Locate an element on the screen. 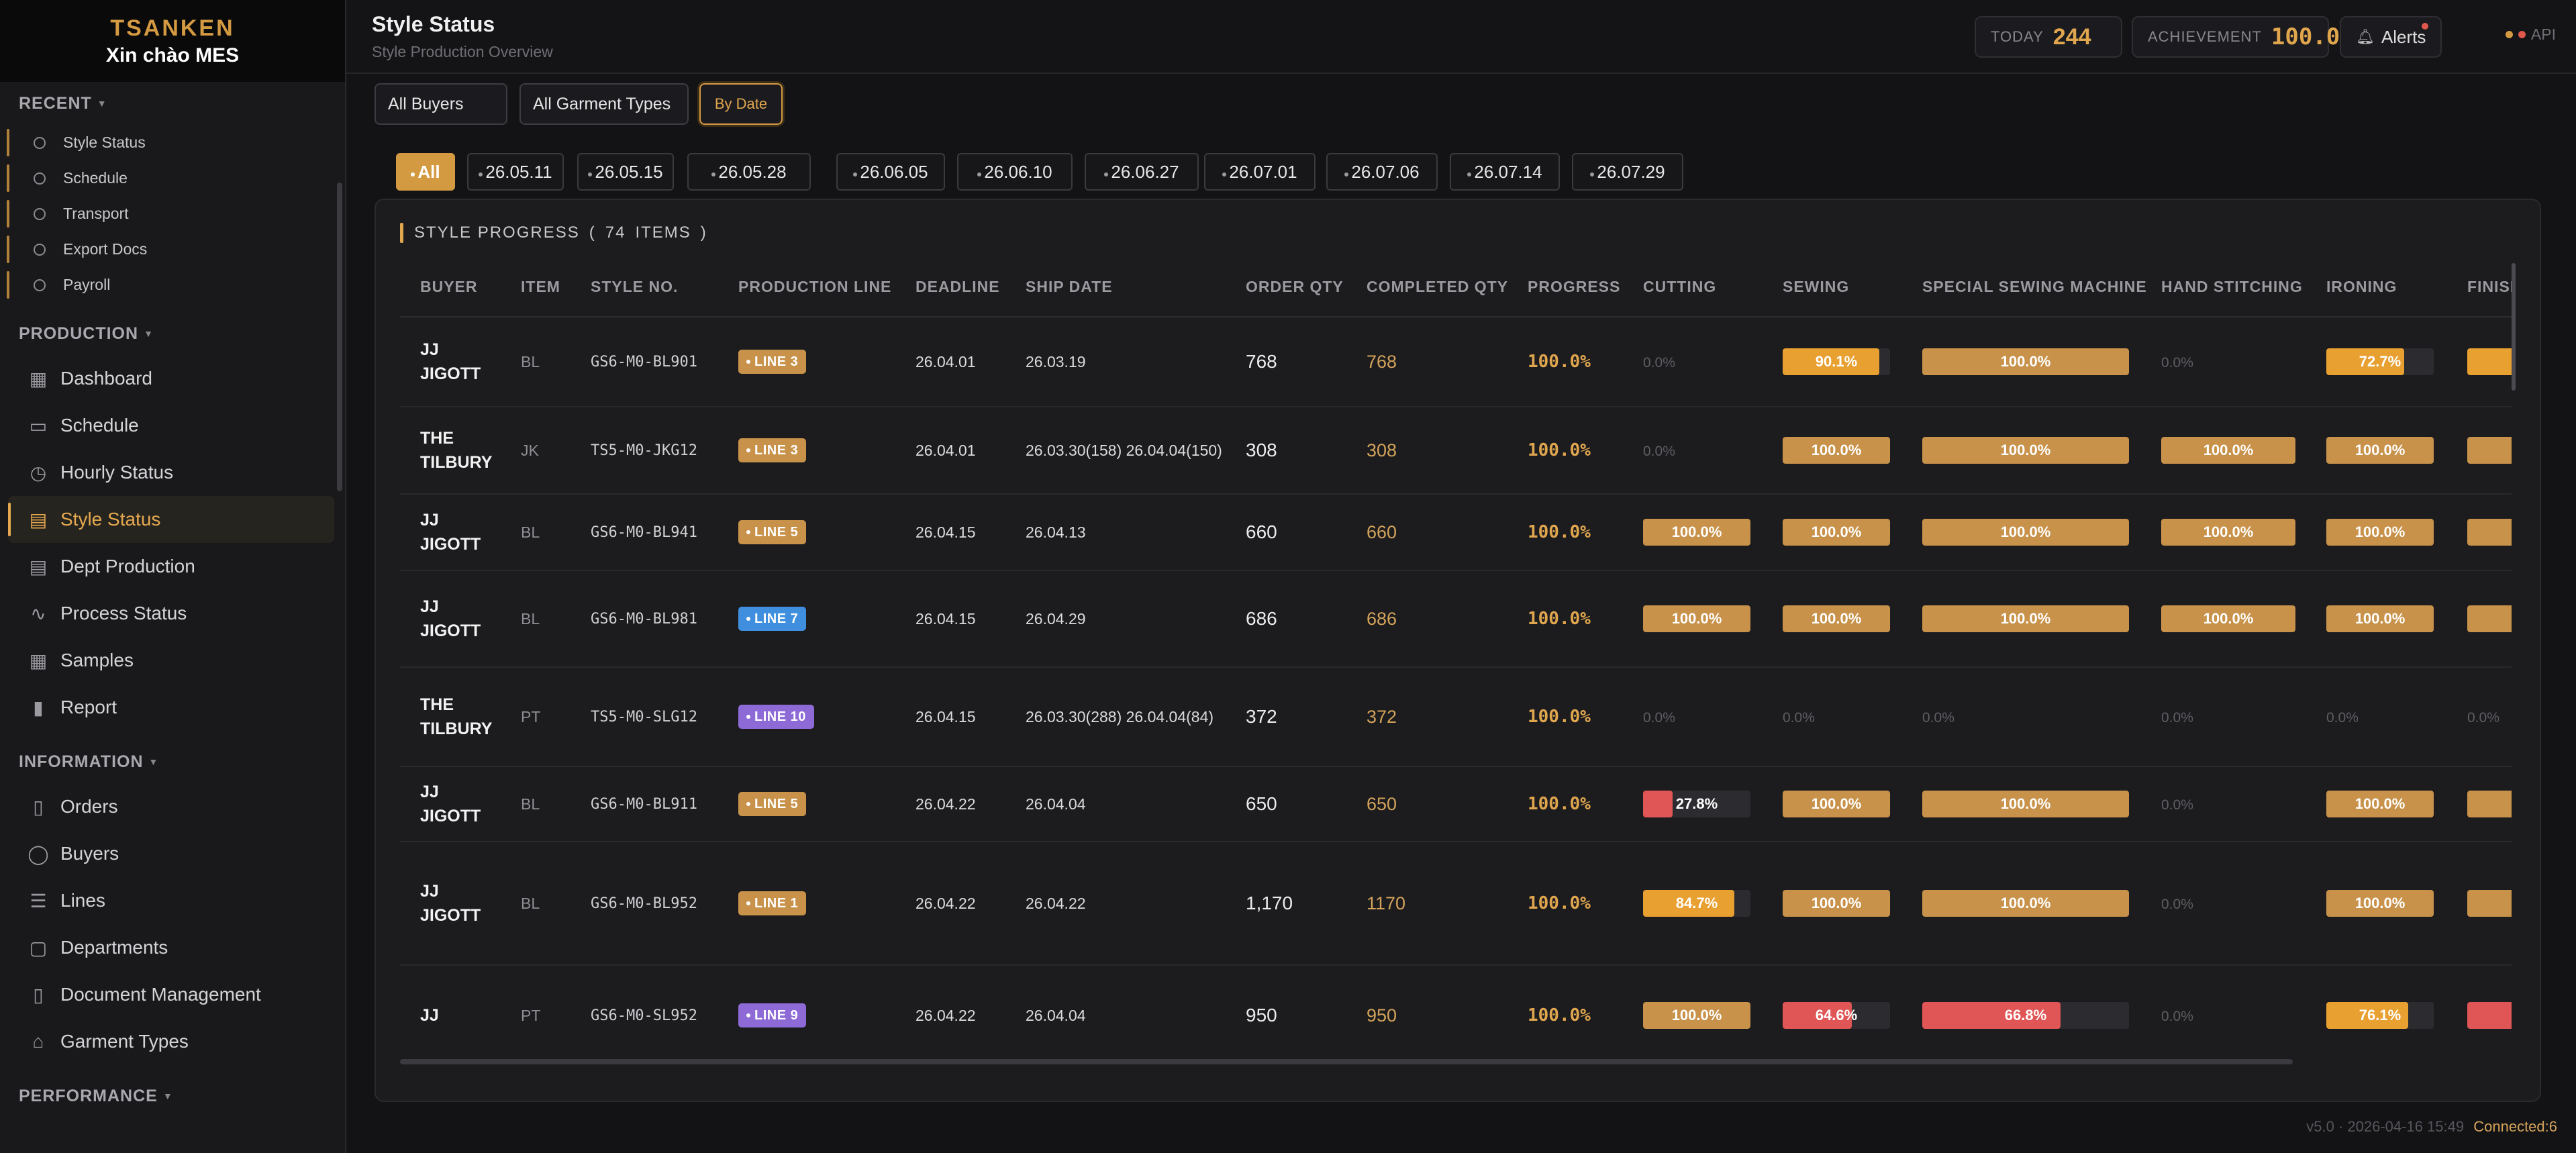  column-header: PROGRESS is located at coordinates (1565, 287).